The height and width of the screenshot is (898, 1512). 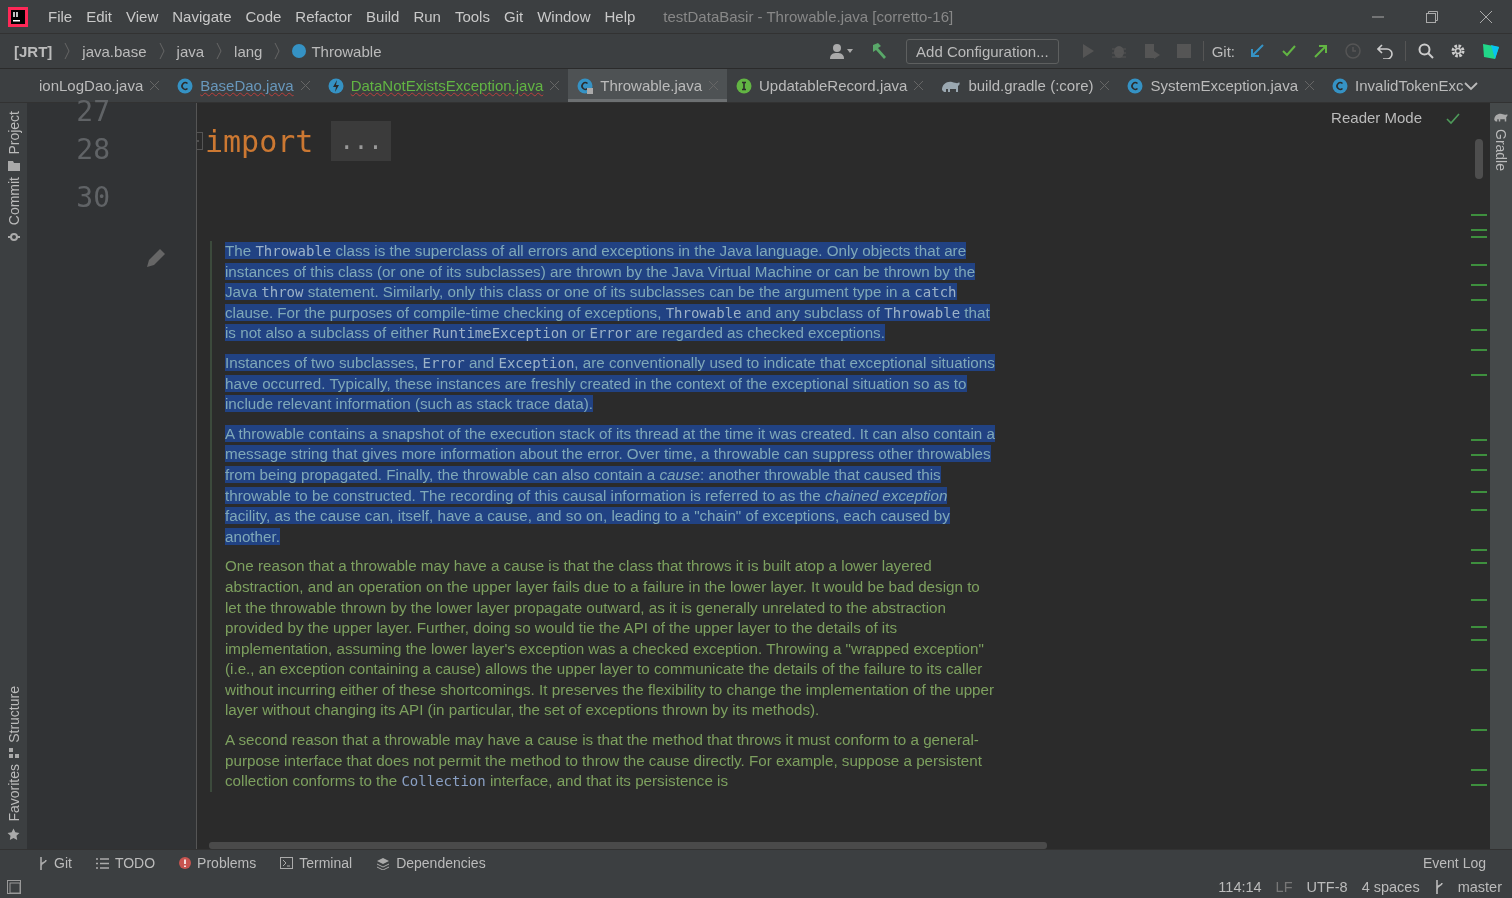 What do you see at coordinates (1479, 887) in the screenshot?
I see `git-branch: master` at bounding box center [1479, 887].